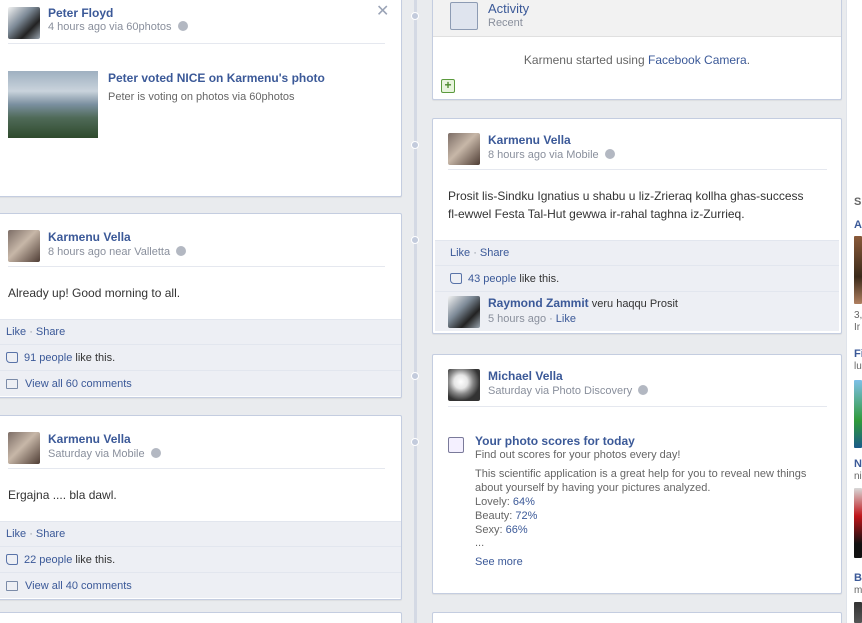 The height and width of the screenshot is (623, 862). I want to click on post-meta: 8 hours ago via Mobile, so click(551, 155).